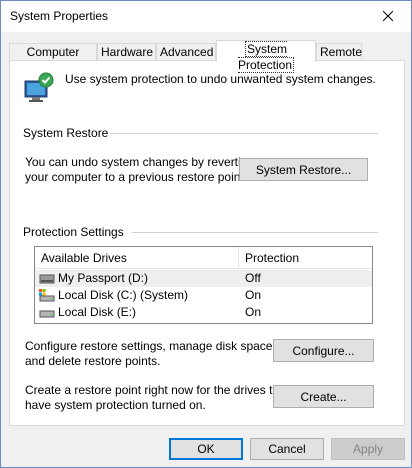 This screenshot has width=412, height=468. What do you see at coordinates (137, 258) in the screenshot?
I see `column-header-available-drives: Available Drives` at bounding box center [137, 258].